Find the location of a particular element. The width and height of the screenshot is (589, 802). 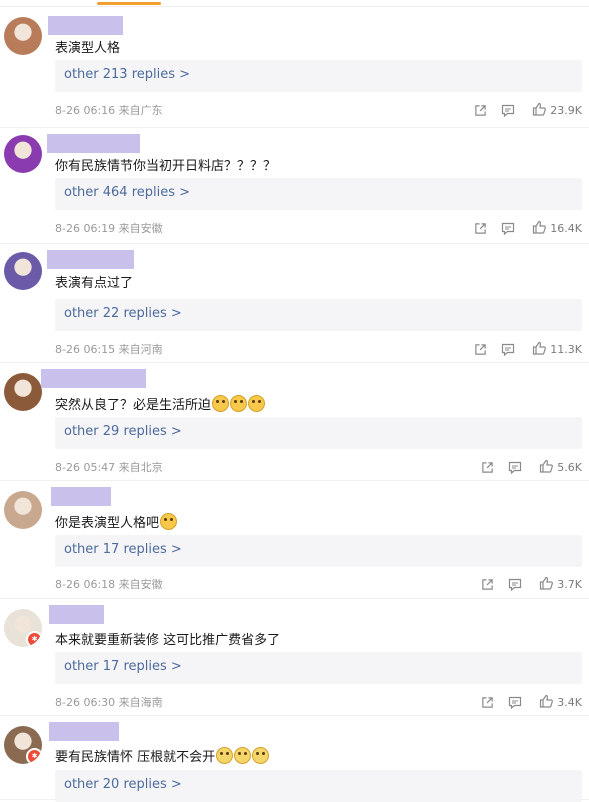

comment-text: 本来就要重新装修 这可比推广费省多了 is located at coordinates (167, 638).